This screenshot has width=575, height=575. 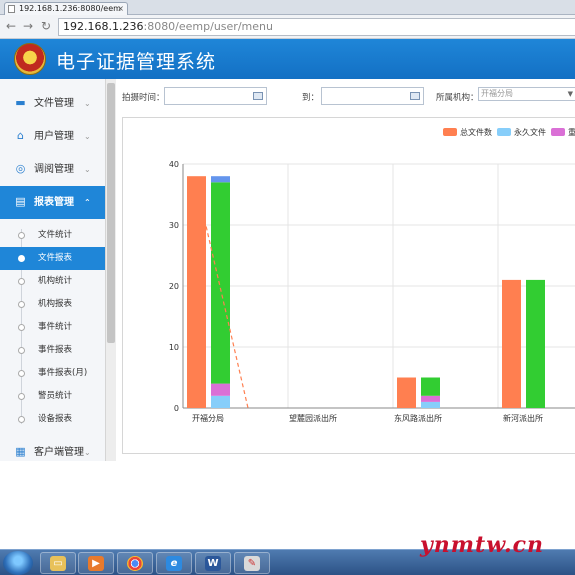 I want to click on building-icon: ⌂, so click(x=20, y=135).